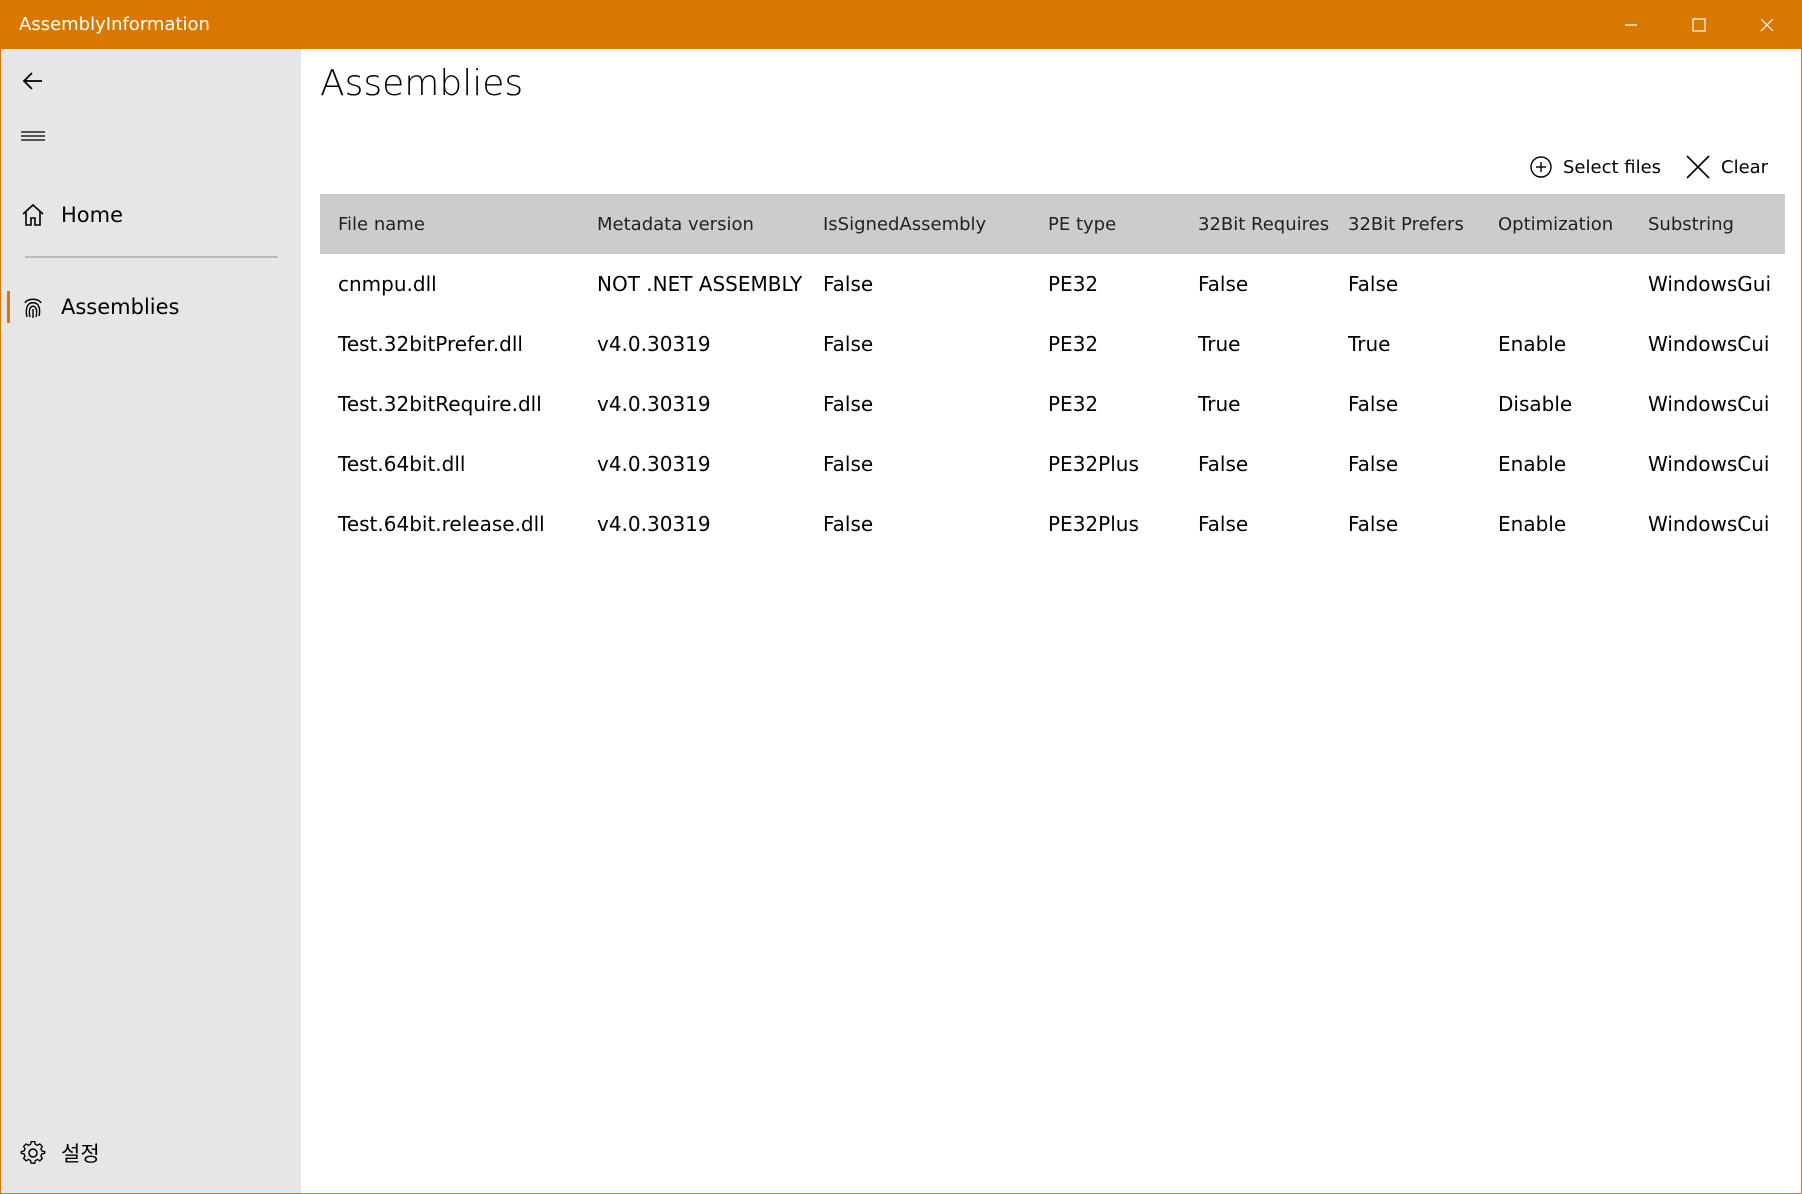 The height and width of the screenshot is (1194, 1802). Describe the element at coordinates (449, 224) in the screenshot. I see `column-header: File name` at that location.